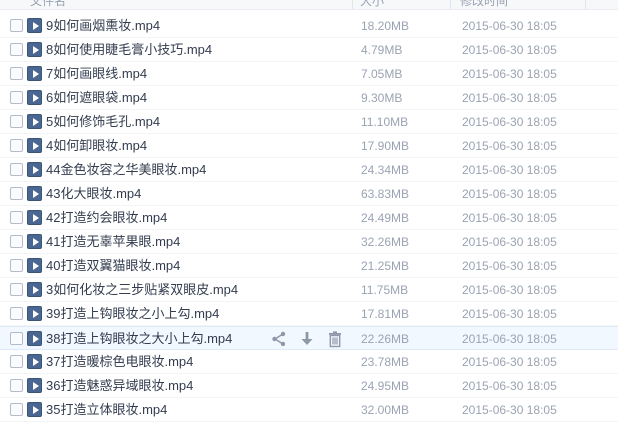 This screenshot has width=618, height=422. Describe the element at coordinates (129, 50) in the screenshot. I see `file-name: 8如何使用睫毛膏小技巧.mp4` at that location.